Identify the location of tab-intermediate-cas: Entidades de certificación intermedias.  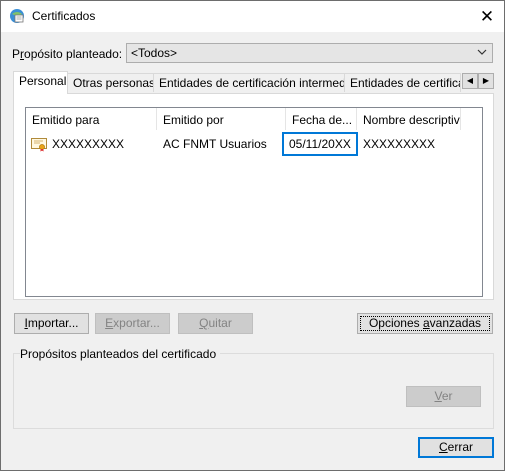
(249, 82).